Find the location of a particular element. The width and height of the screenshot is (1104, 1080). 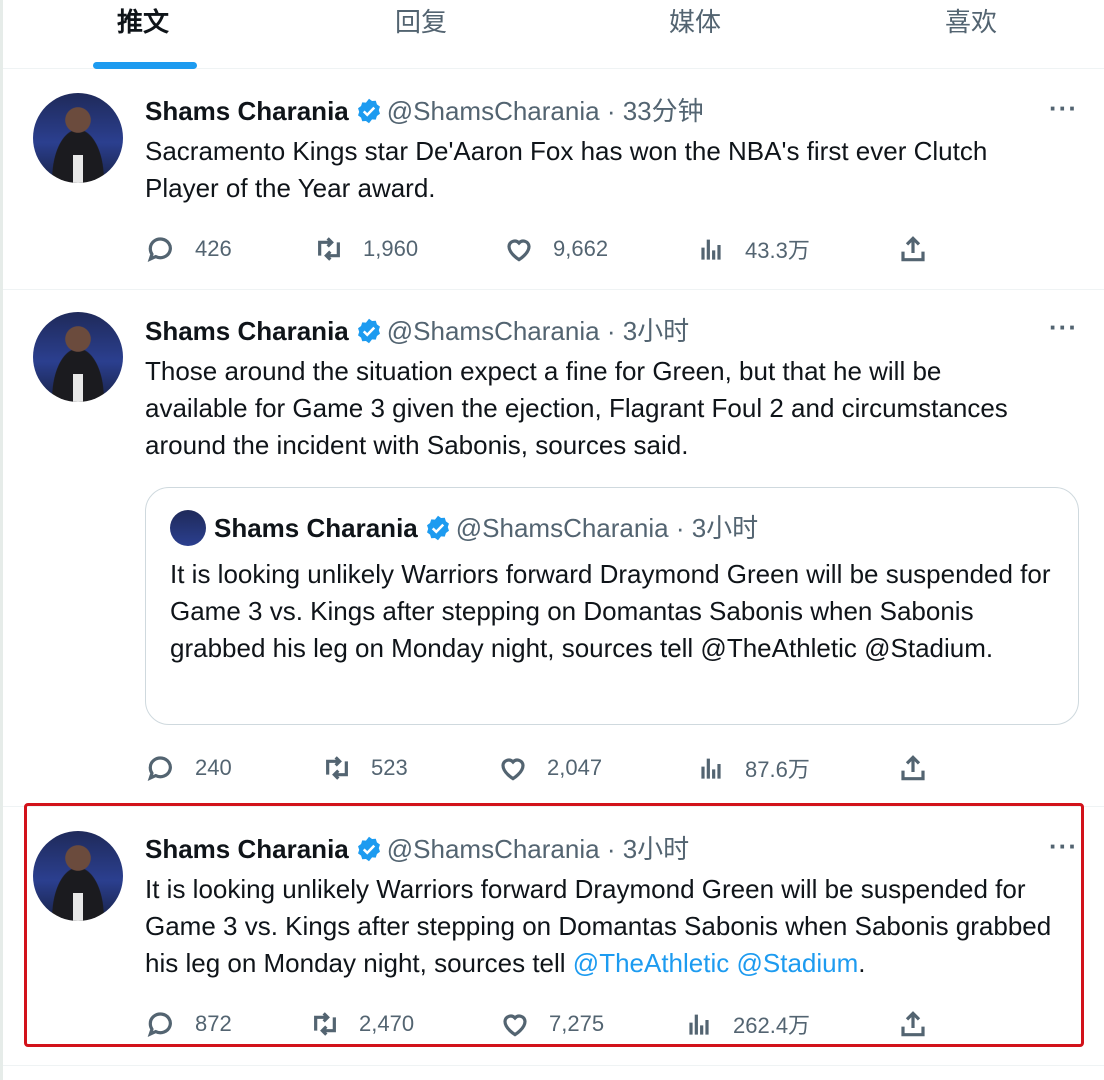

quoted-author-handle: @ShamsCharania is located at coordinates (562, 528).